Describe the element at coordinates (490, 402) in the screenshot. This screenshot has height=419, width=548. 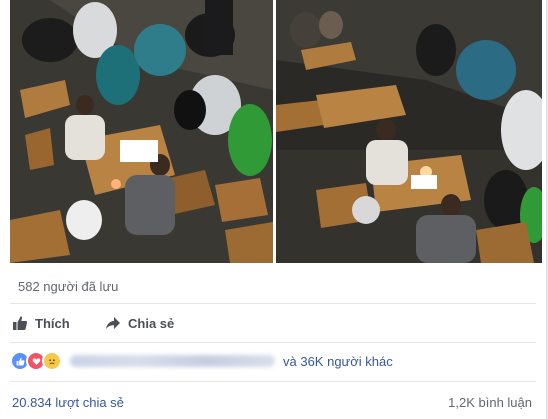
I see `comment-count: 1,2K bình luận` at that location.